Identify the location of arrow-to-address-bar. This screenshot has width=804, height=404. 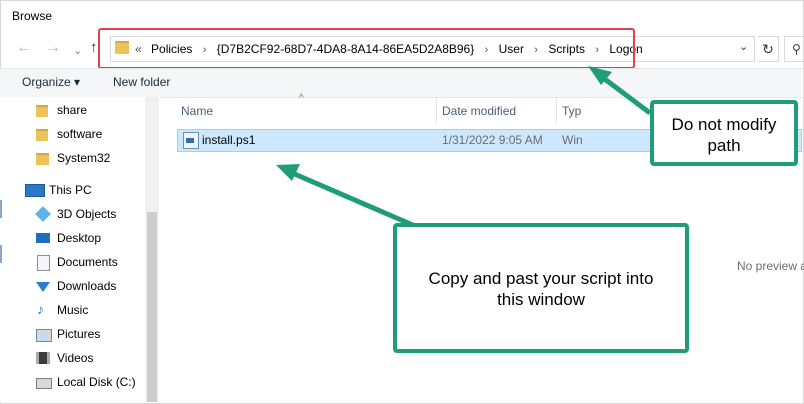
(624, 93).